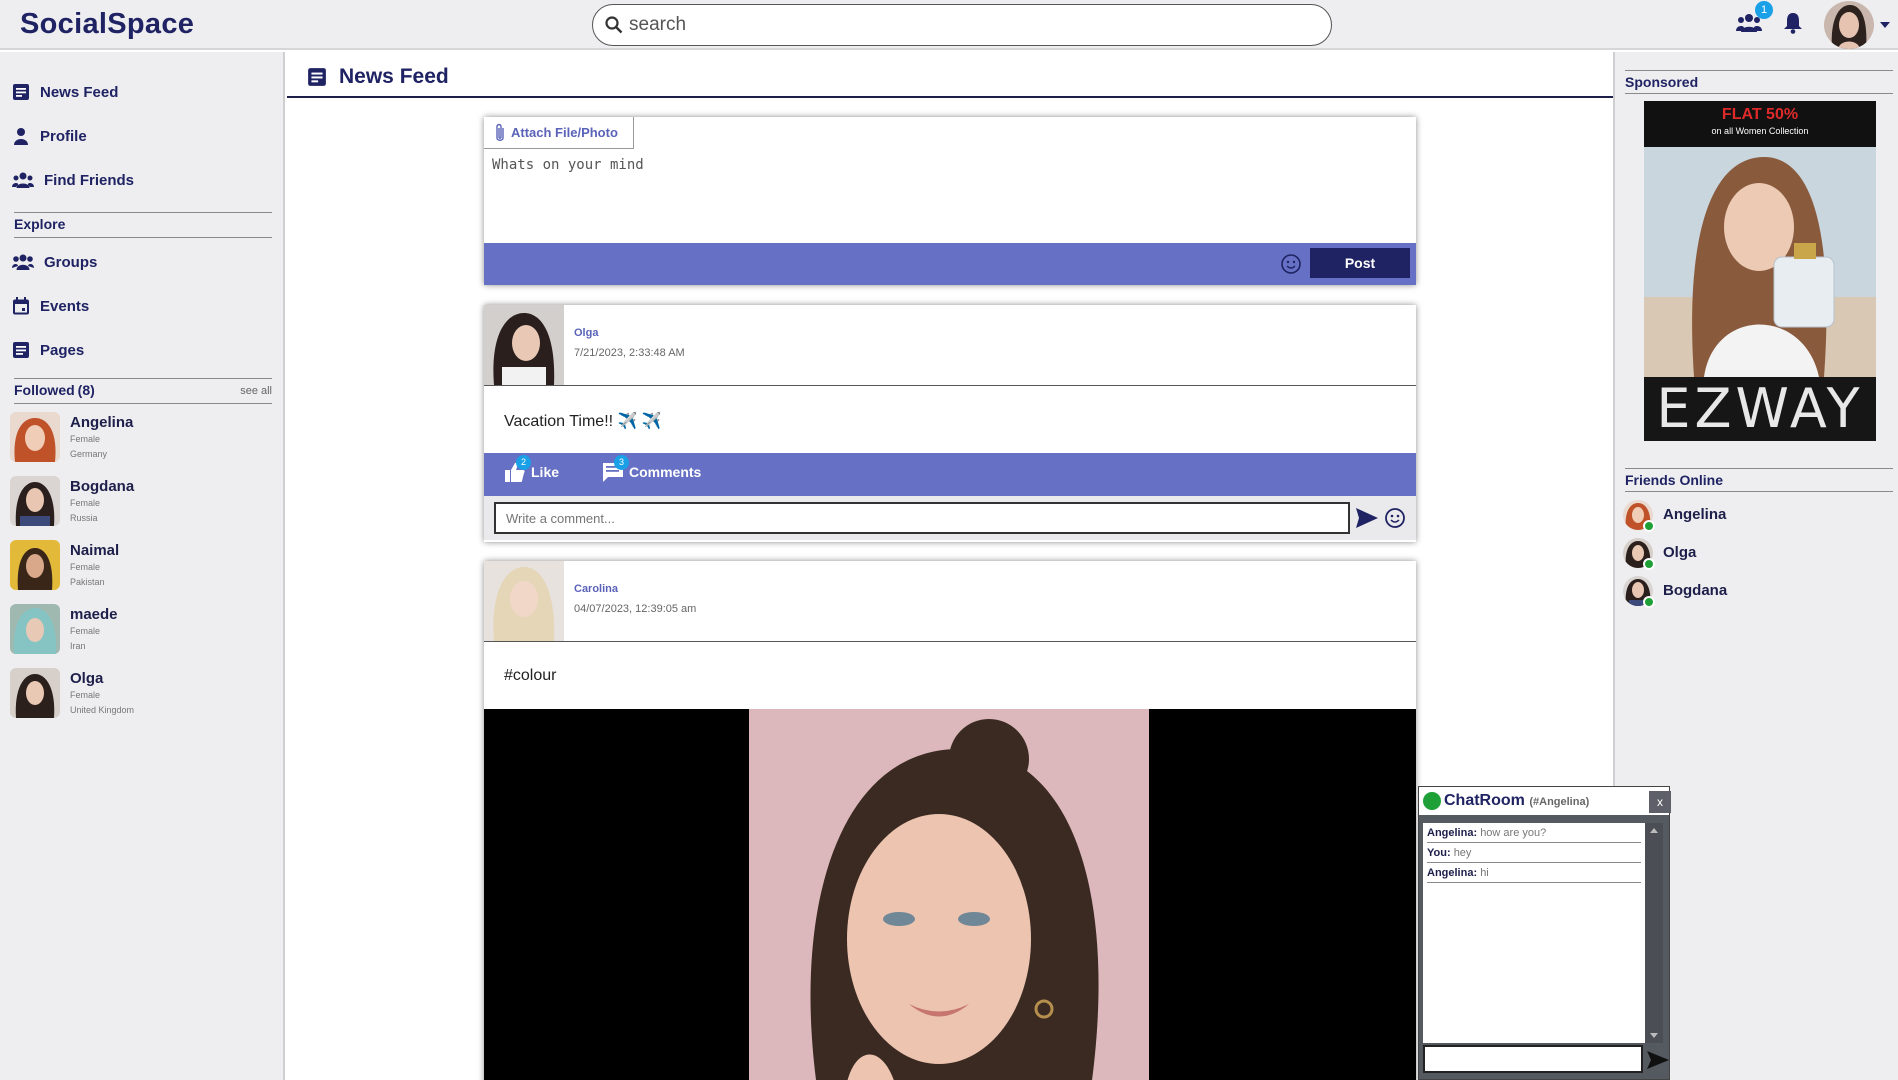 The height and width of the screenshot is (1080, 1898). I want to click on see-all-link: see all, so click(256, 391).